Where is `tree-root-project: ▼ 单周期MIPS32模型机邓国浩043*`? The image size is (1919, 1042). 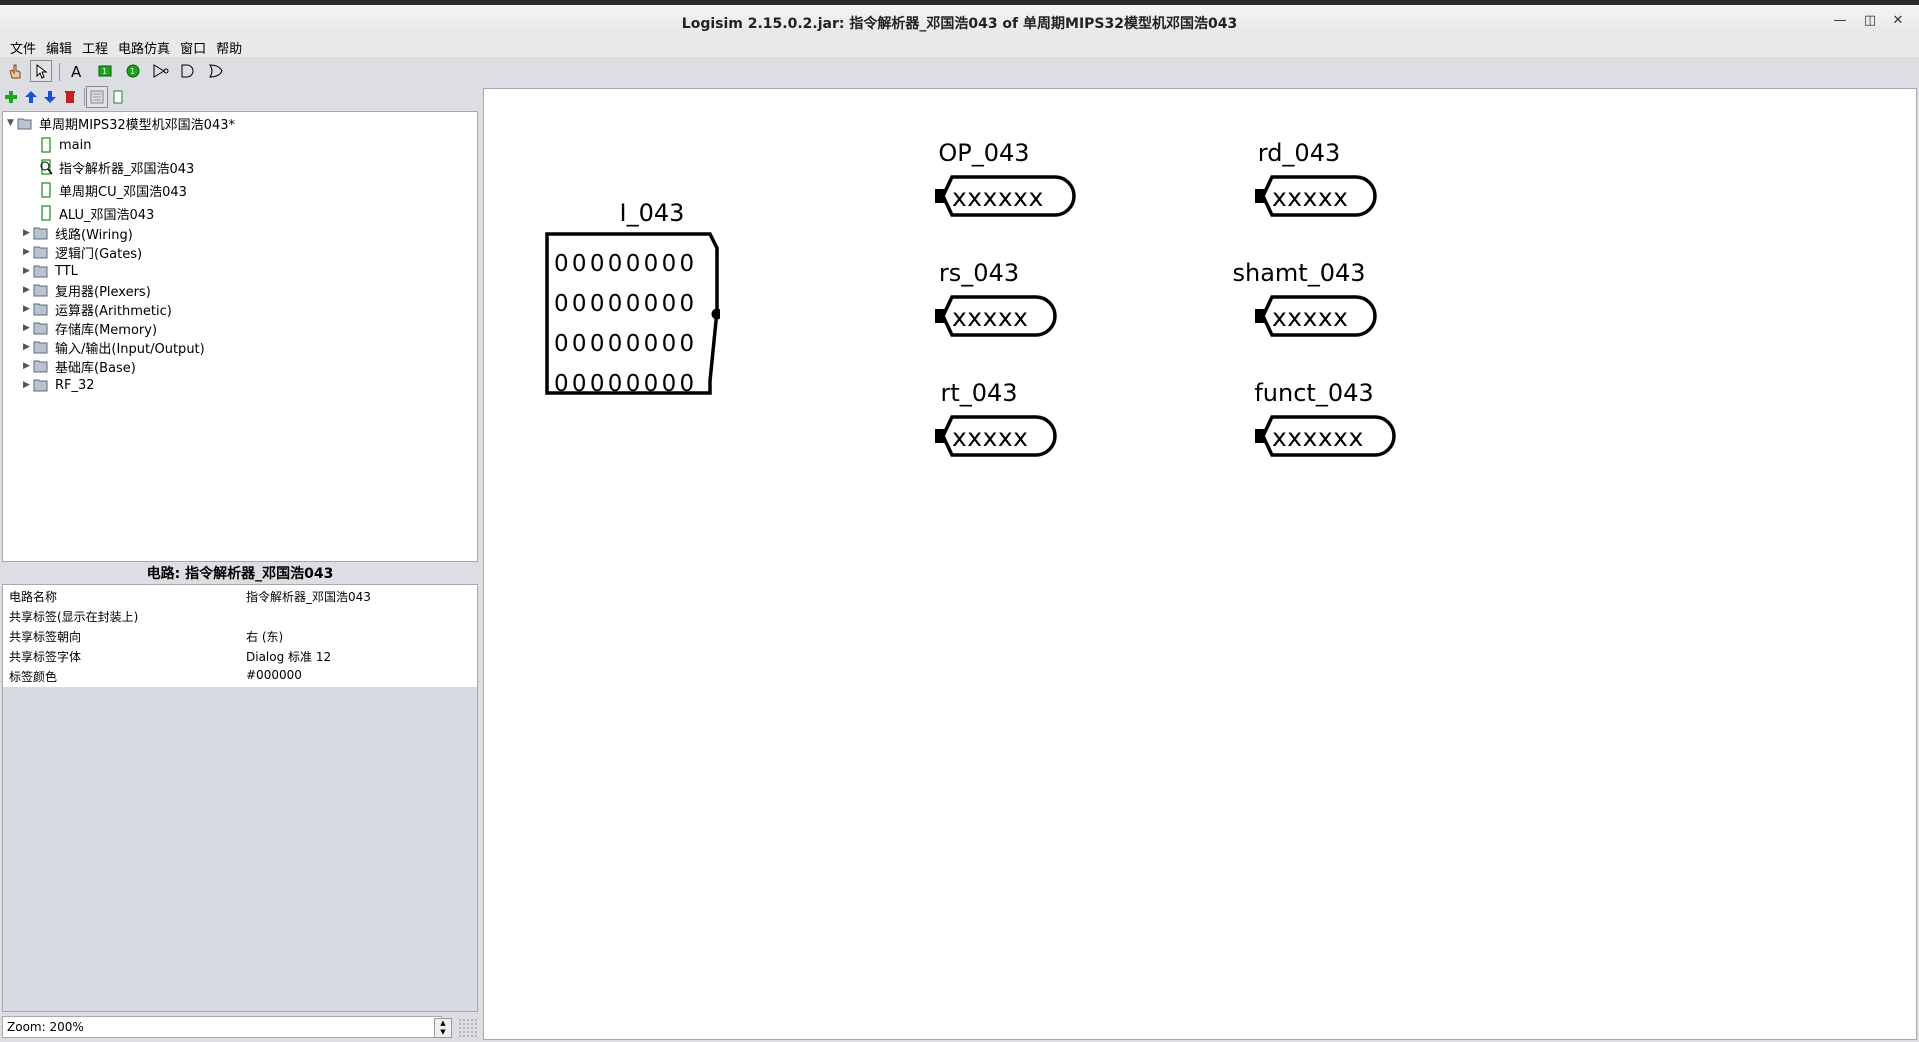
tree-root-project: ▼ 单周期MIPS32模型机邓国浩043* is located at coordinates (121, 123).